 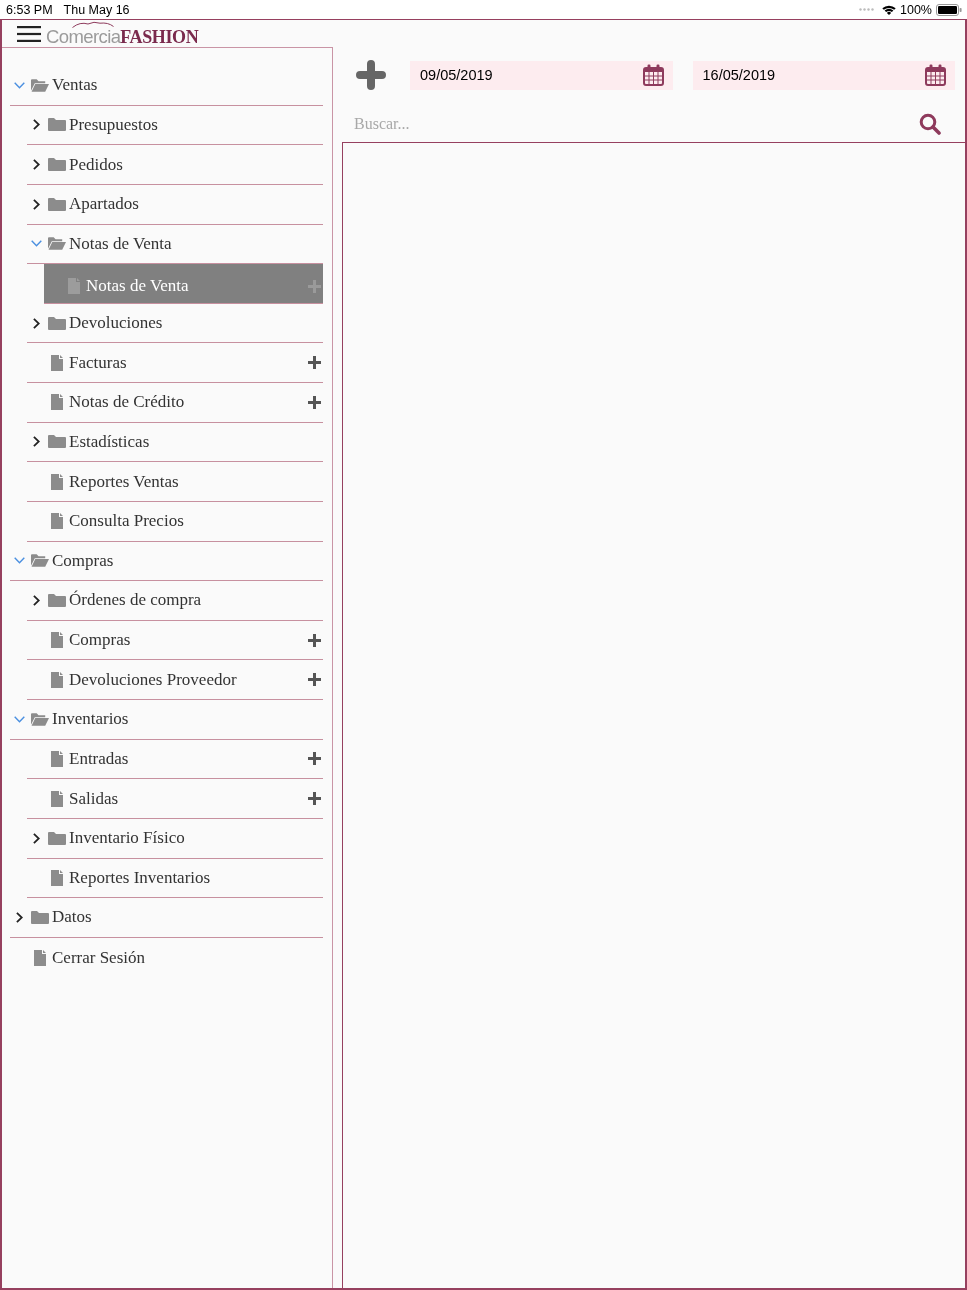 I want to click on tree-item: Estadísticas, so click(x=175, y=442).